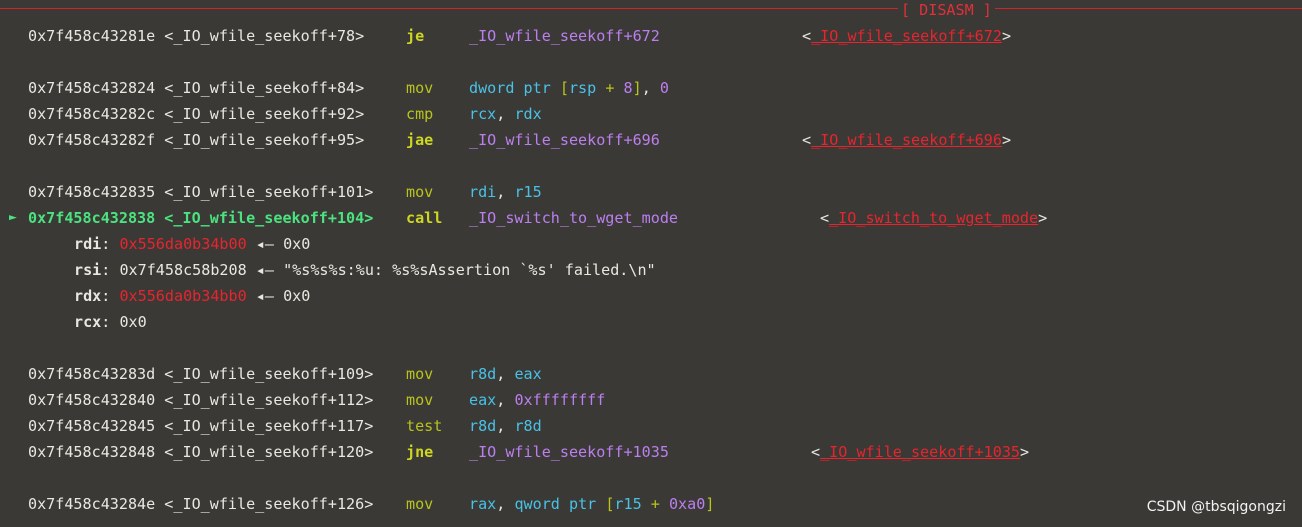  I want to click on instruction-operand: _IO_wfile_seekoff+1035, so click(569, 452).